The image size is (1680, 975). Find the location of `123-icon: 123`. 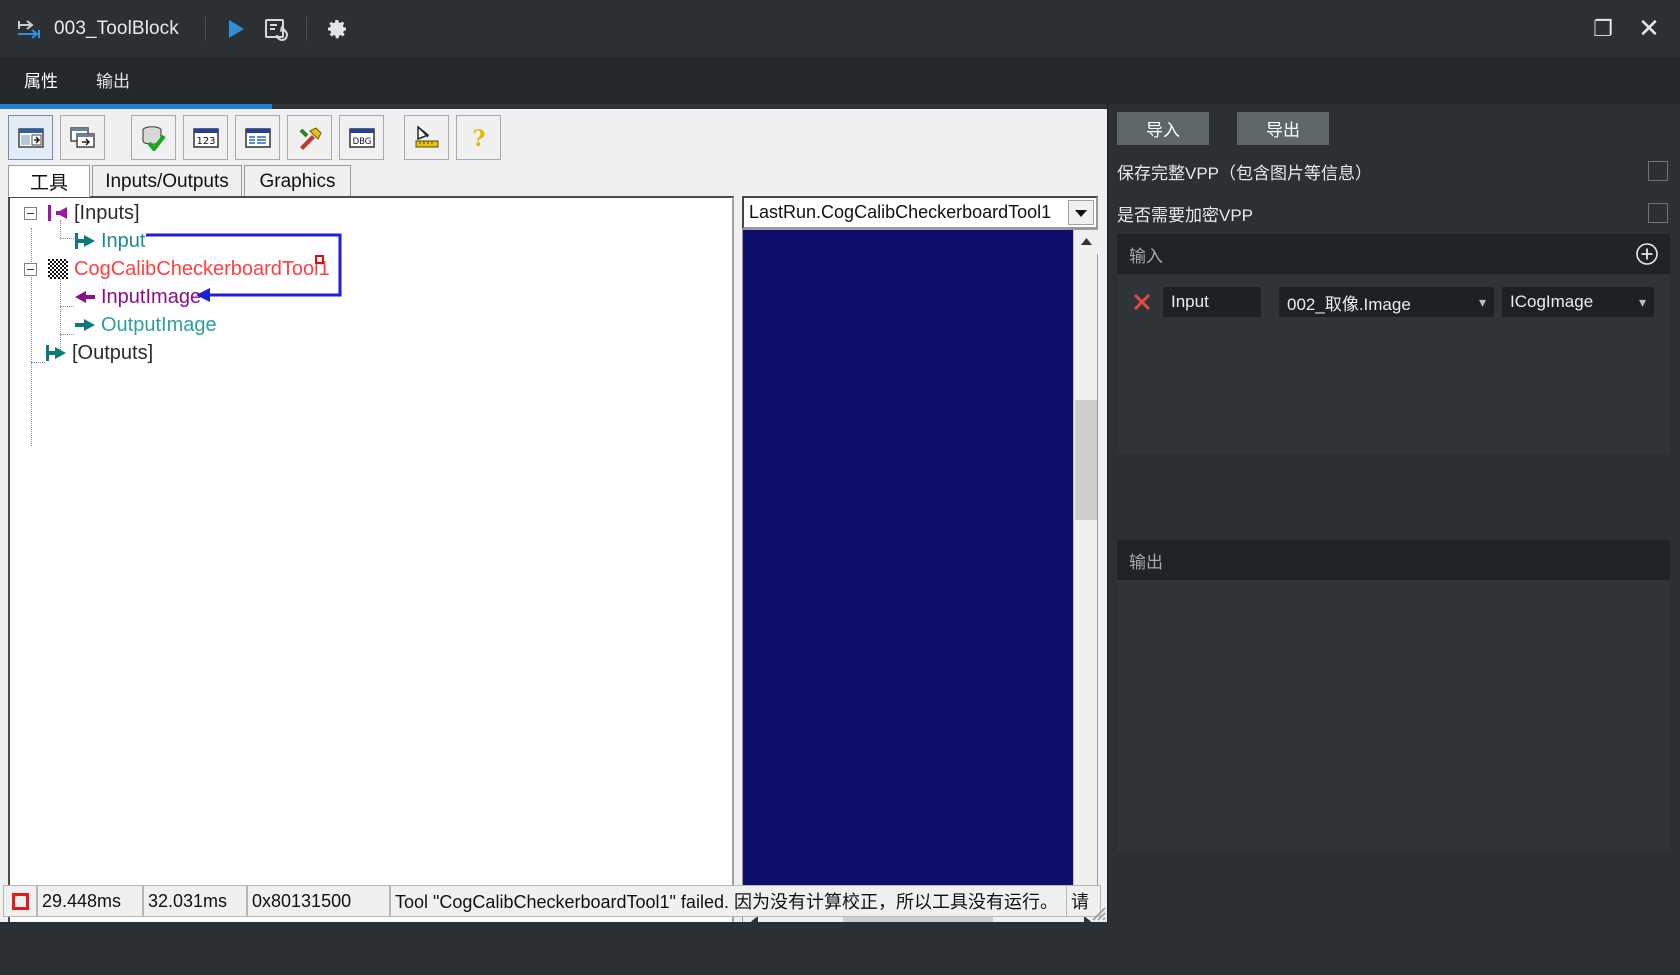

123-icon: 123 is located at coordinates (205, 137).